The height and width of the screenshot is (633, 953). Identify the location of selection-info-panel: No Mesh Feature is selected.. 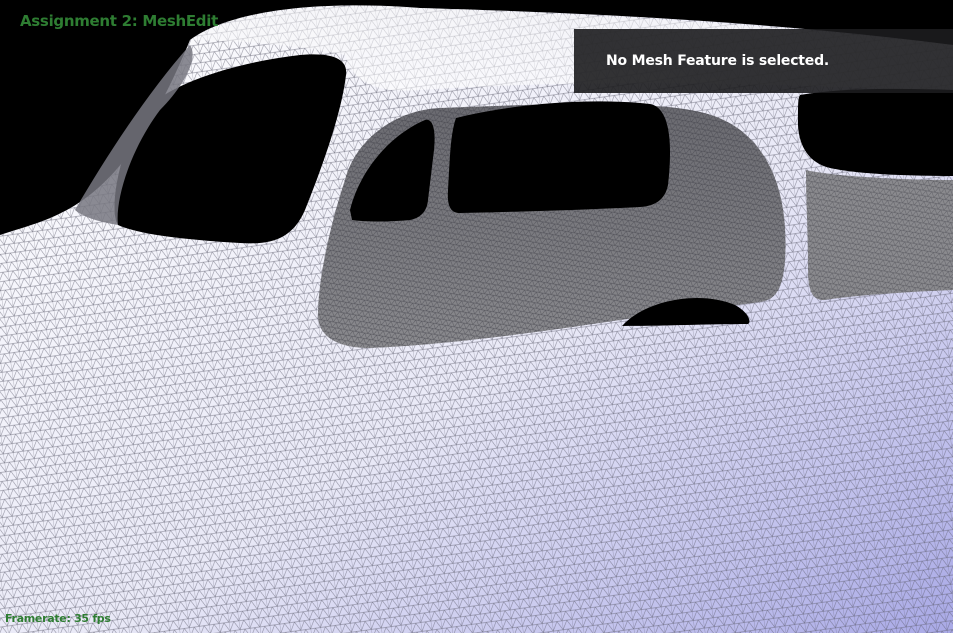
(763, 61).